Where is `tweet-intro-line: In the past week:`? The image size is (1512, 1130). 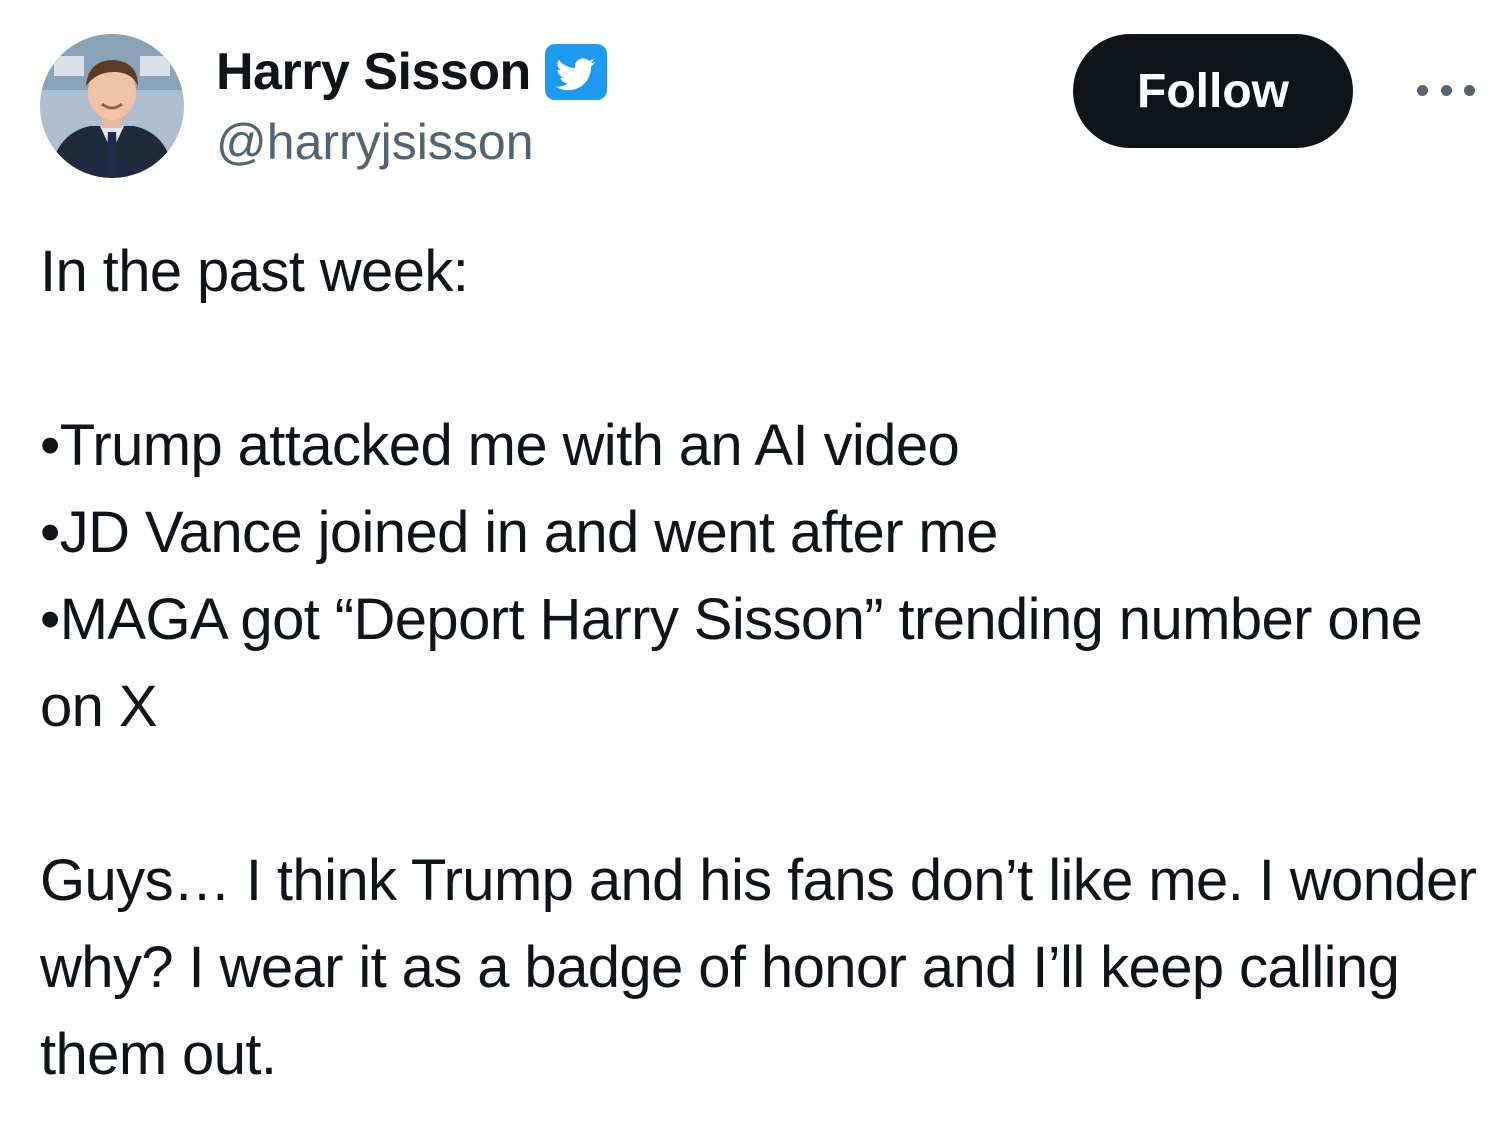
tweet-intro-line: In the past week: is located at coordinates (254, 271).